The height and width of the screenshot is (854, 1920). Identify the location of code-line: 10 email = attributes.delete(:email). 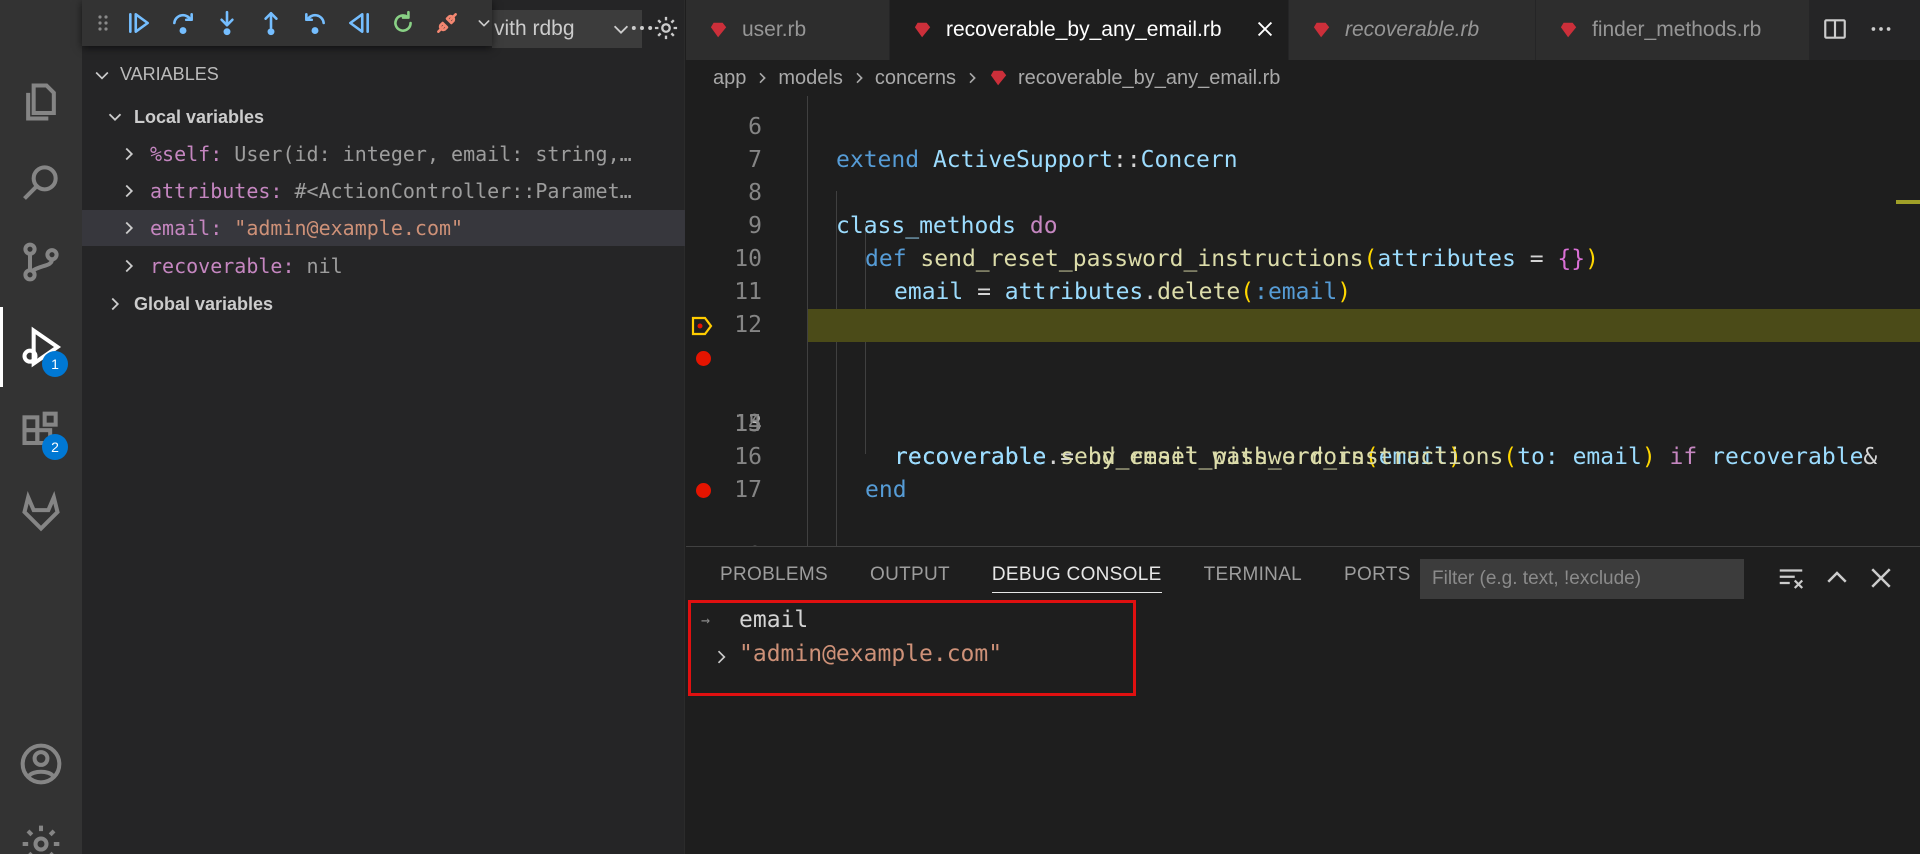
(1043, 275).